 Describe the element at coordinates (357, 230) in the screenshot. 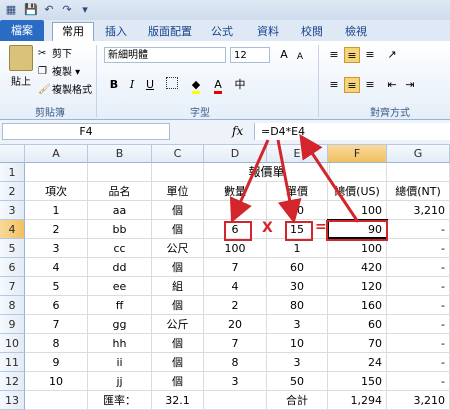

I see `f4-highlight-box` at that location.